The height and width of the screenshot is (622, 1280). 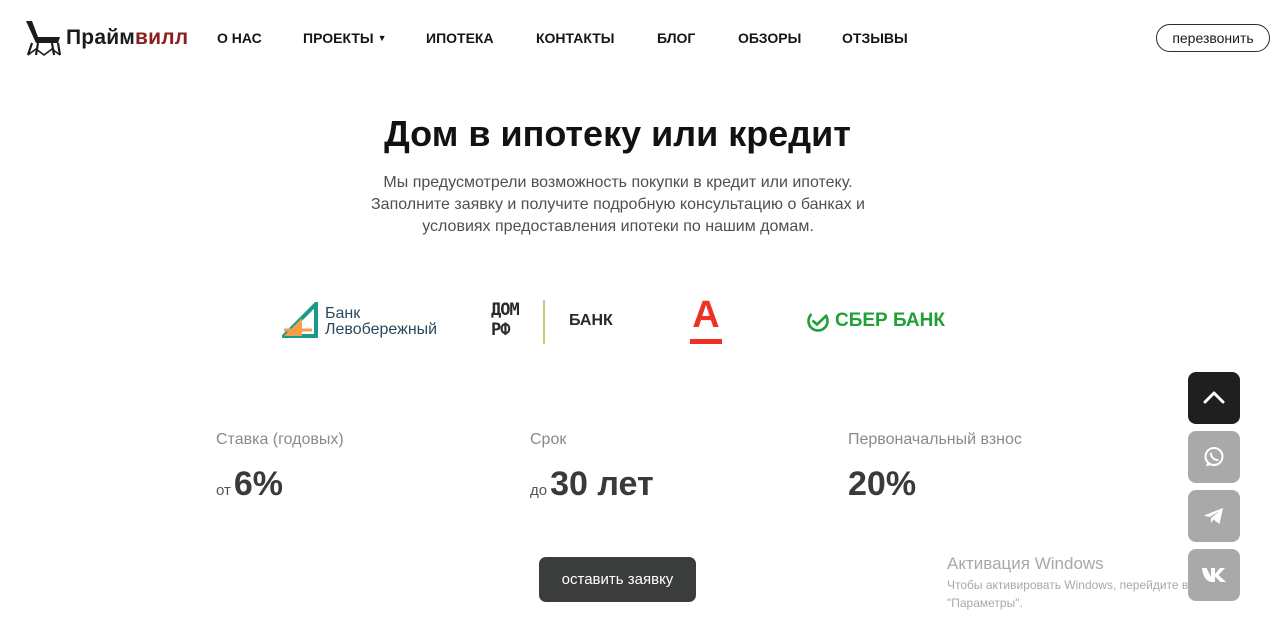 I want to click on levoberezhny-line1: Банк, so click(x=343, y=313).